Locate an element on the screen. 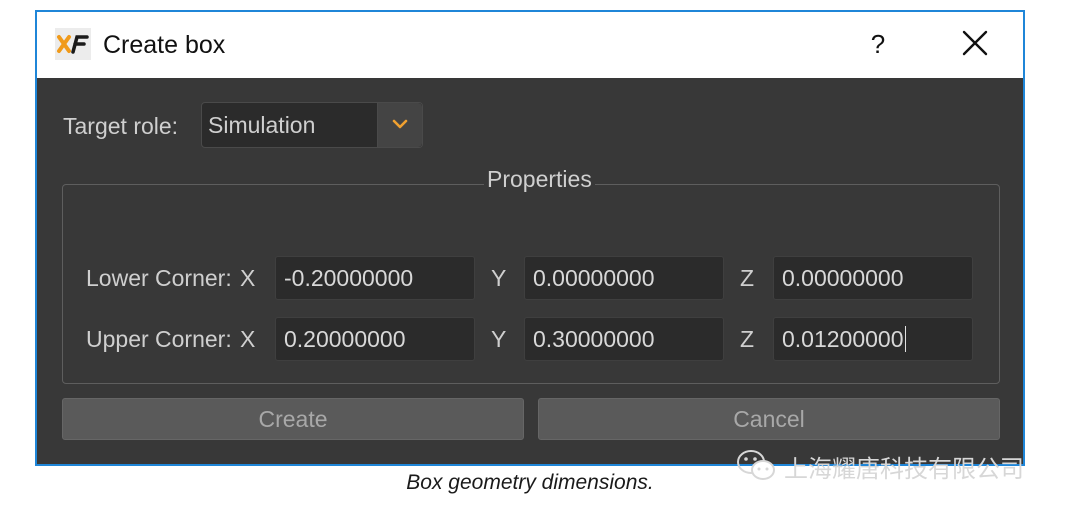  lower-corner-label: Lower Corner: is located at coordinates (159, 278).